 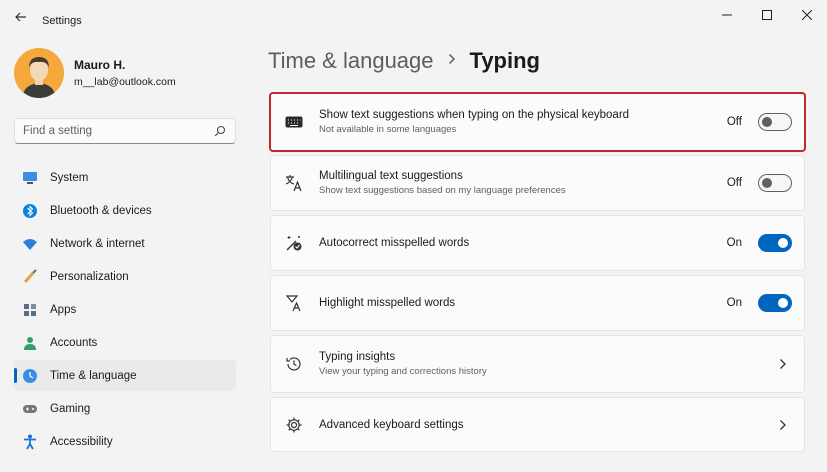 I want to click on highlight-text-icon, so click(x=294, y=303).